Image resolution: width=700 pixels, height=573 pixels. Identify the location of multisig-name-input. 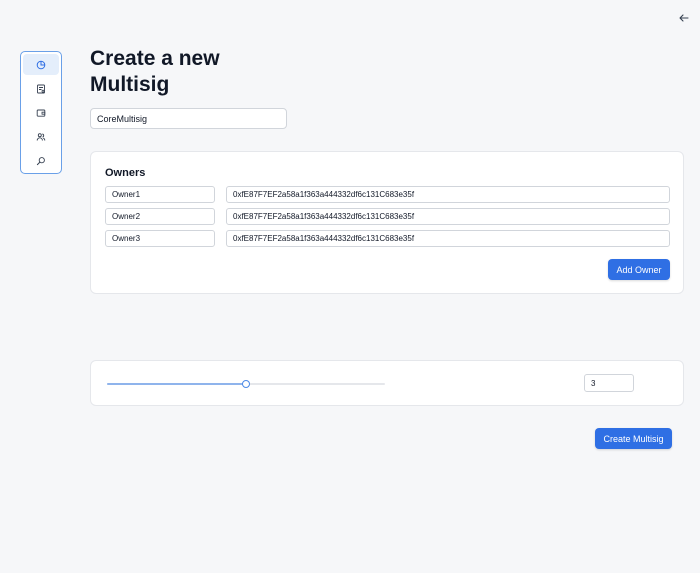
(188, 118).